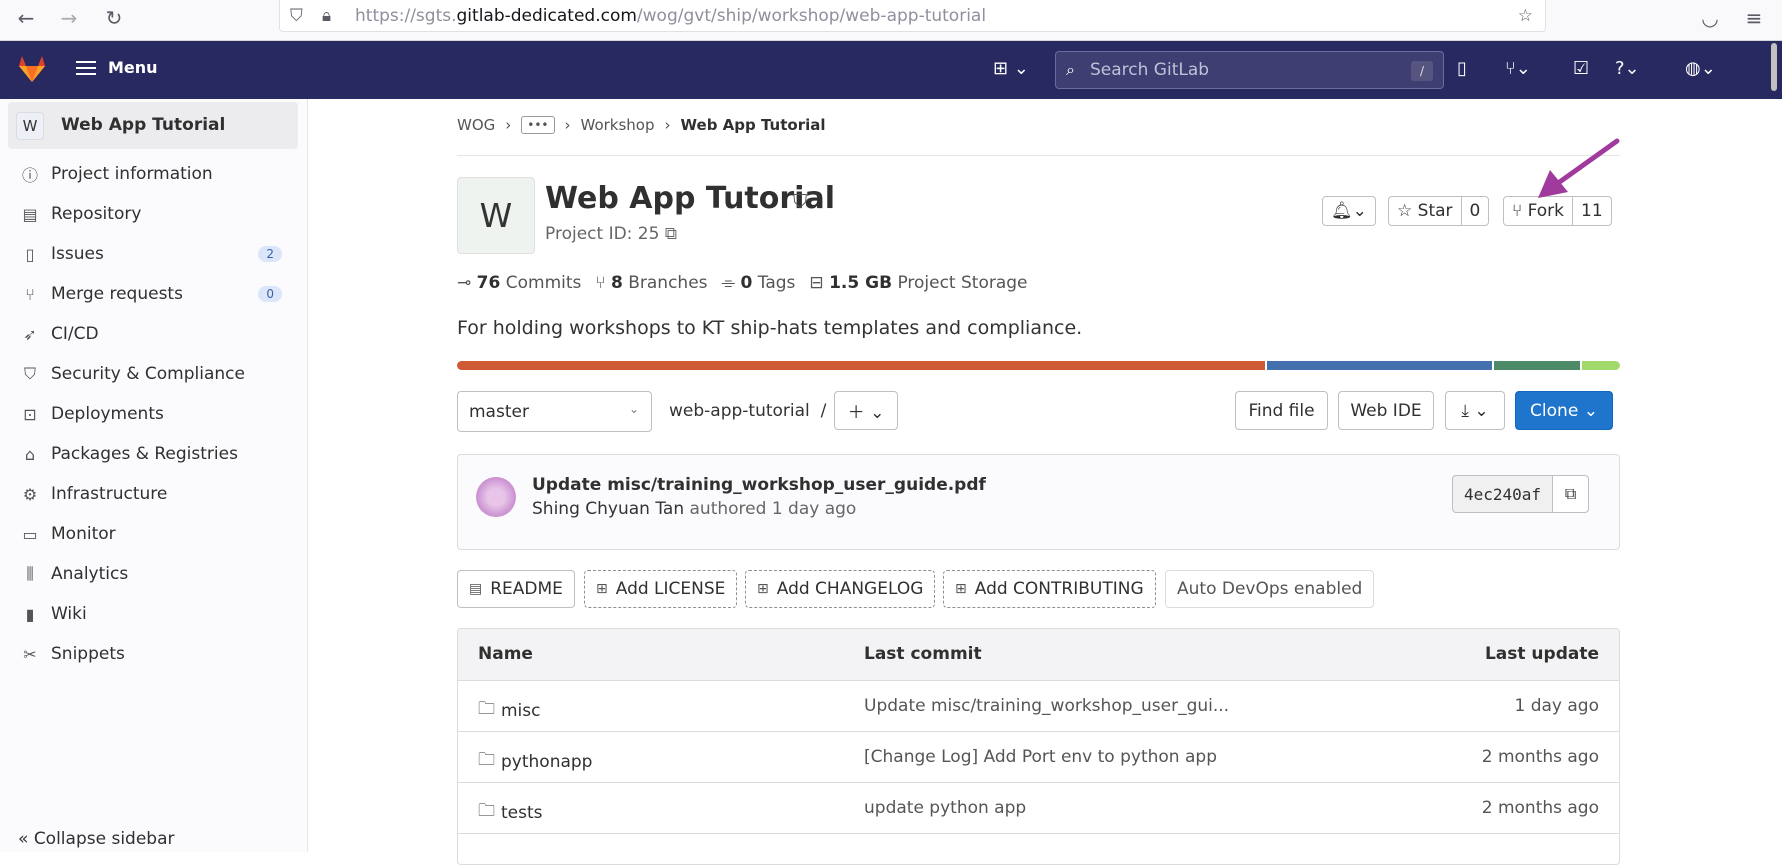 The width and height of the screenshot is (1782, 865). Describe the element at coordinates (148, 374) in the screenshot. I see `sidebar-item-label: Security & Compliance` at that location.